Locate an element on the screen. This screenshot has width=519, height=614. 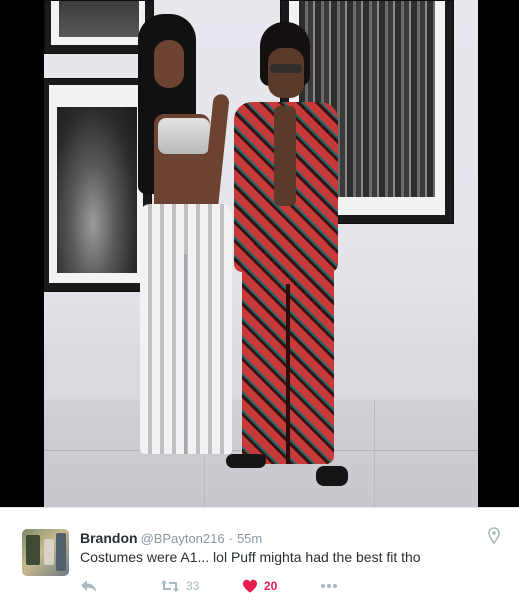
more-button is located at coordinates (329, 586).